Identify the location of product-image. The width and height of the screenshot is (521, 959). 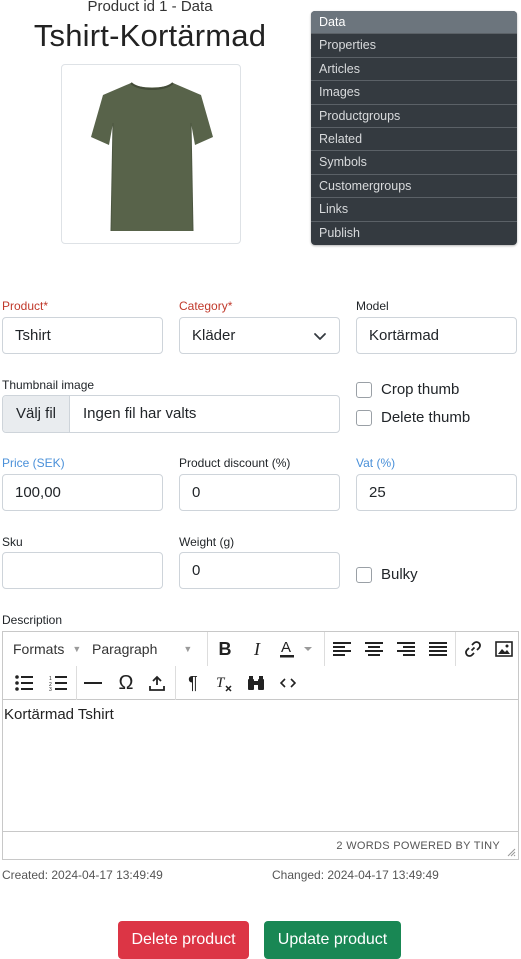
(151, 154).